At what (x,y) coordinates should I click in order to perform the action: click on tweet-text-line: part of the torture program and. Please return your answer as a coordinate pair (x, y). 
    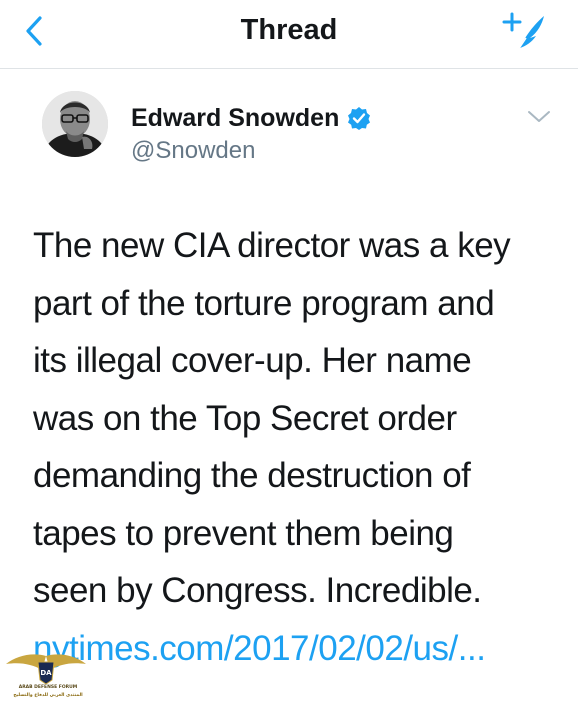
    Looking at the image, I should click on (264, 303).